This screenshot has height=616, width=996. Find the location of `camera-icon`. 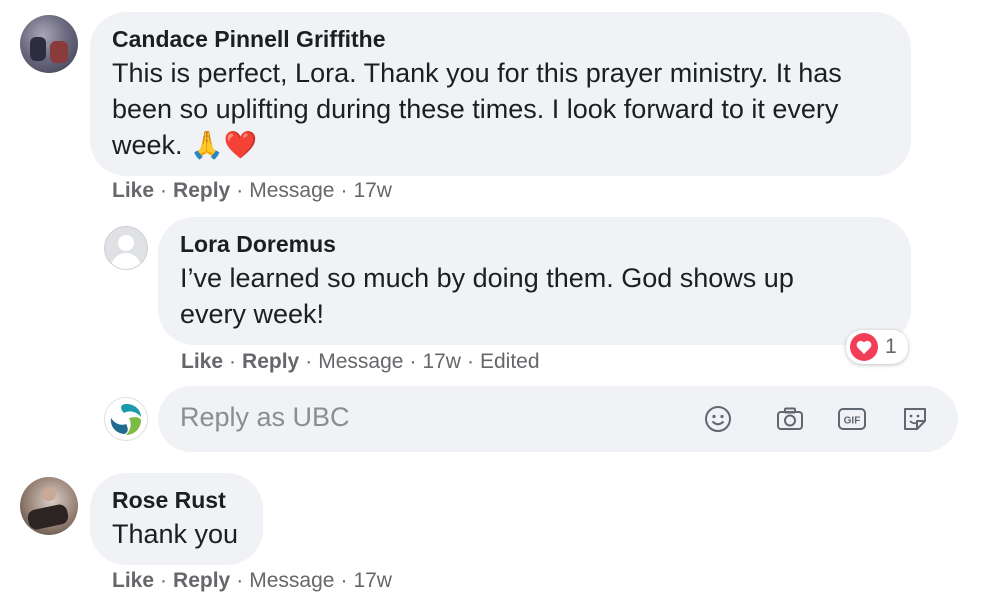

camera-icon is located at coordinates (790, 419).